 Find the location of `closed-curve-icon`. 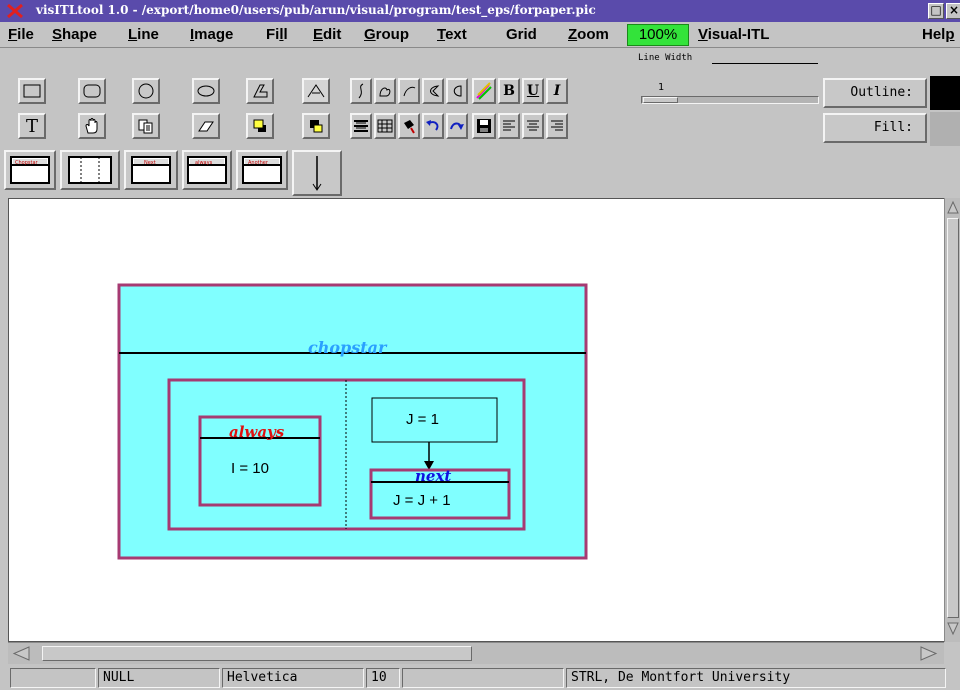

closed-curve-icon is located at coordinates (385, 92).